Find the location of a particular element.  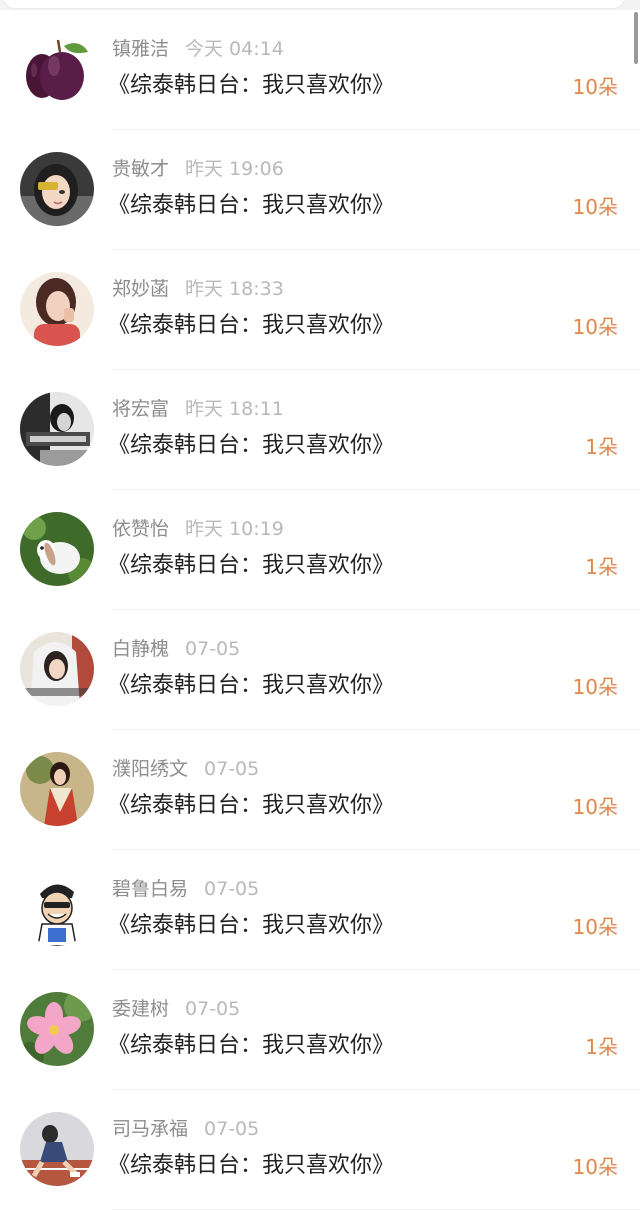

timestamp: 昨天 18:33 is located at coordinates (234, 289).